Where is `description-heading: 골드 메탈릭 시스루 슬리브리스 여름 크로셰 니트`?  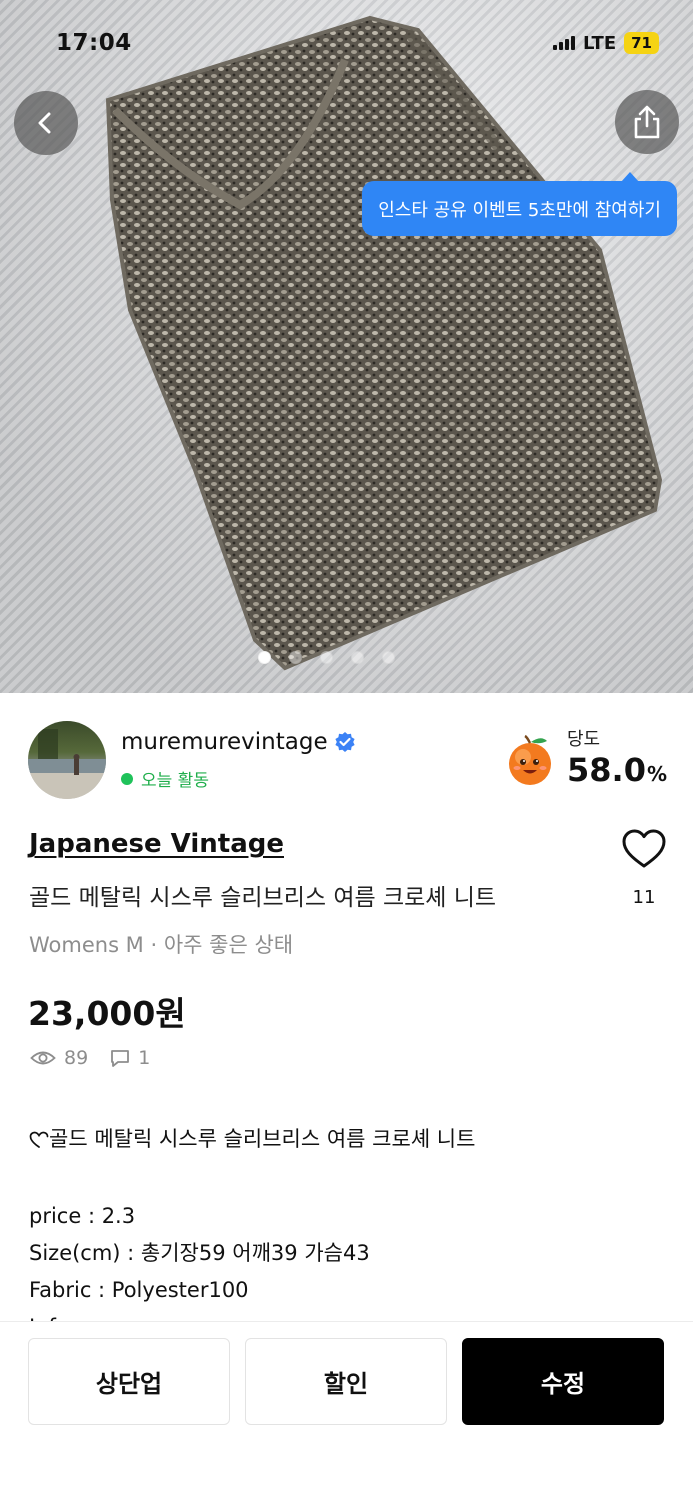
description-heading: 골드 메탈릭 시스루 슬리브리스 여름 크로셰 니트 is located at coordinates (349, 1139).